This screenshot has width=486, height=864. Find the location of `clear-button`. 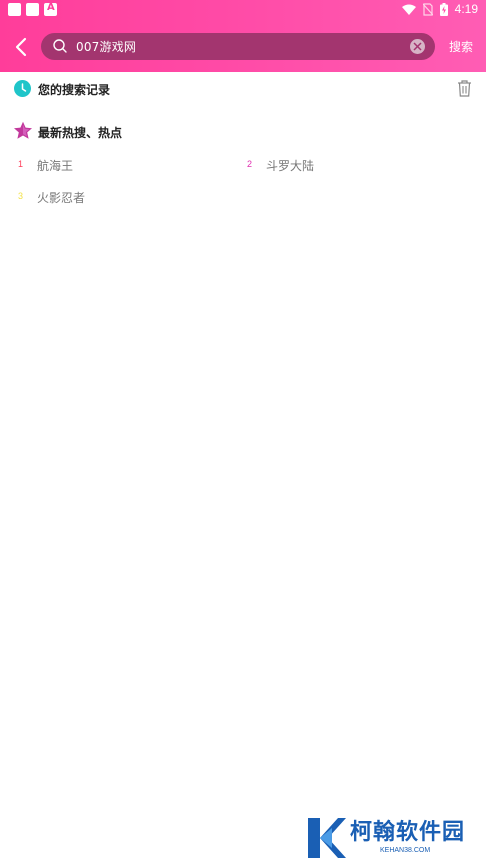

clear-button is located at coordinates (417, 46).